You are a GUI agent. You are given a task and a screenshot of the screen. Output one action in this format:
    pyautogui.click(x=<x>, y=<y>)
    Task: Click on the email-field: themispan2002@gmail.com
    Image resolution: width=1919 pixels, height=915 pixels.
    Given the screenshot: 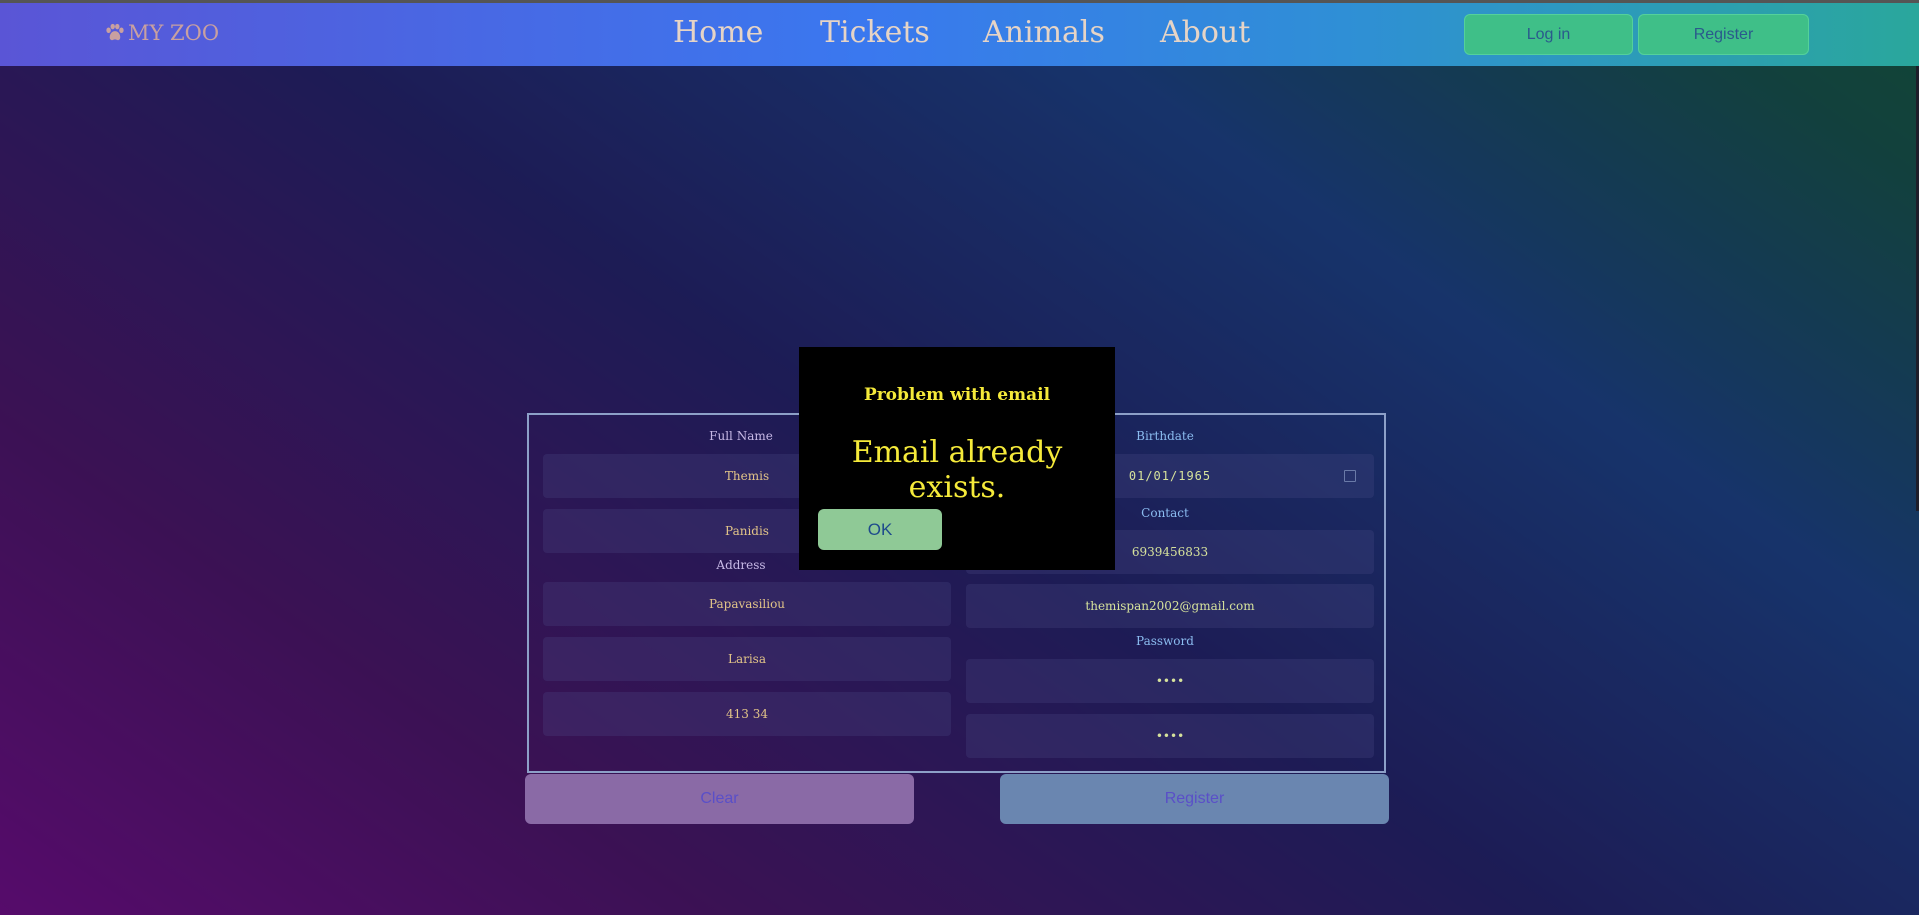 What is the action you would take?
    pyautogui.click(x=1170, y=606)
    